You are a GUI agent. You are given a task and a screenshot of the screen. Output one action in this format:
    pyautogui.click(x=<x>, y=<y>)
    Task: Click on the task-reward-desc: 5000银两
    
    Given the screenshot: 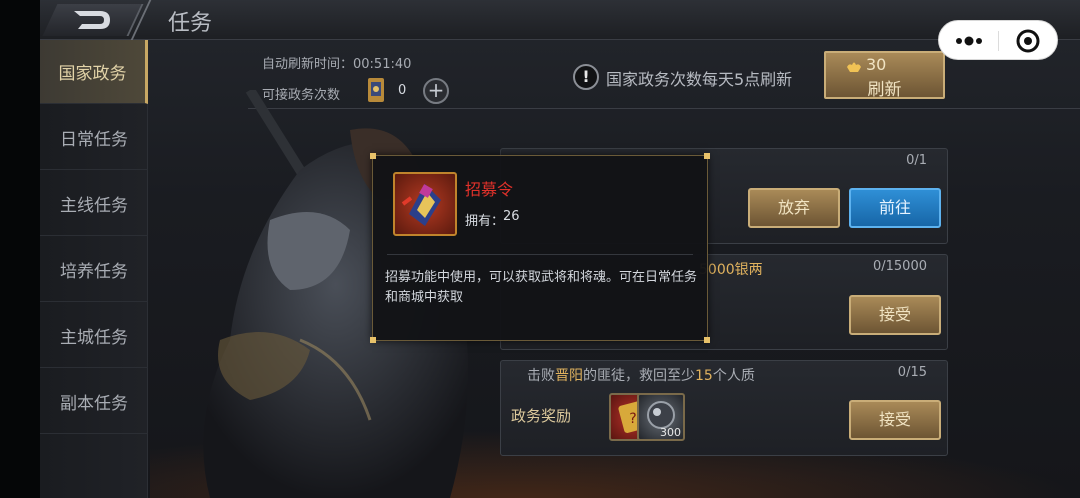 What is the action you would take?
    pyautogui.click(x=731, y=269)
    